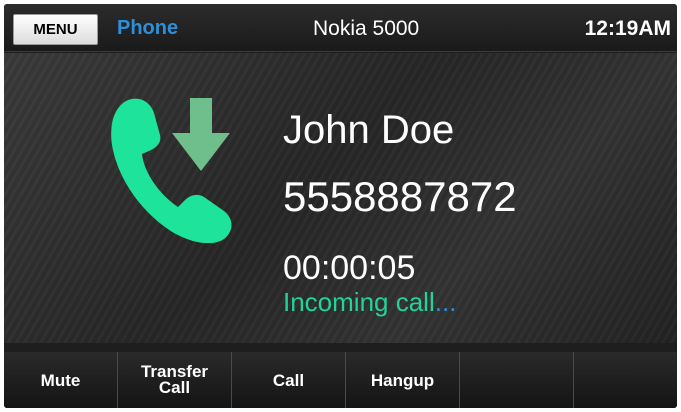  Describe the element at coordinates (369, 130) in the screenshot. I see `caller-name: John Doe` at that location.